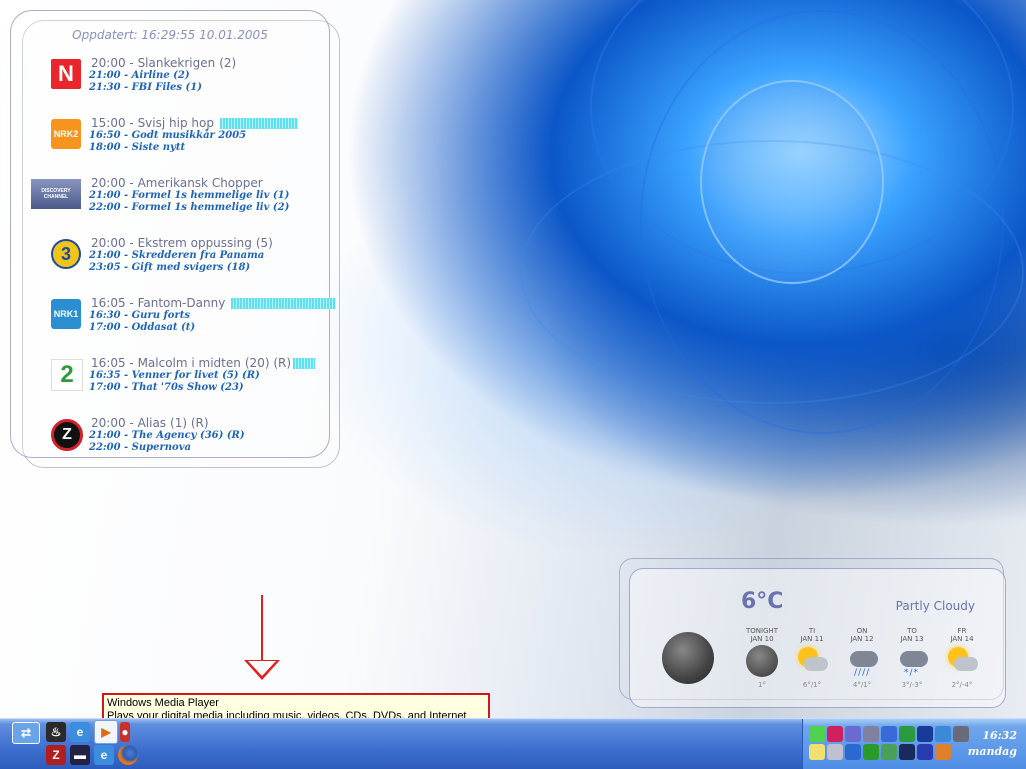 The height and width of the screenshot is (769, 1026). I want to click on flashget-icon: ●, so click(125, 732).